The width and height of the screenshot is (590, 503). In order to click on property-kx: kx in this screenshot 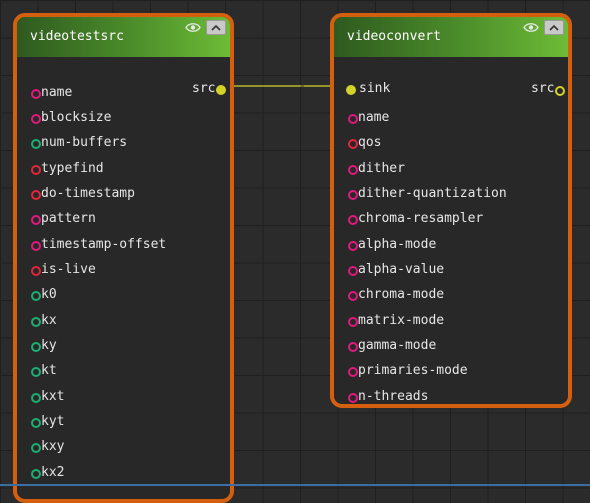, I will do `click(123, 323)`.